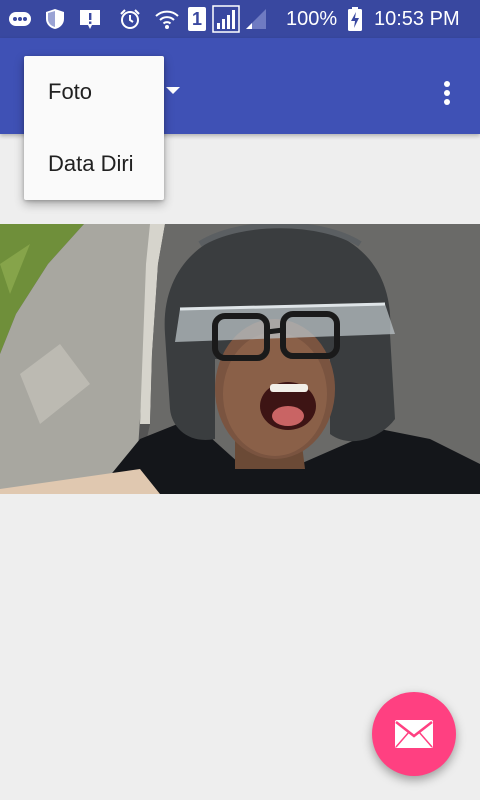 This screenshot has height=800, width=480. Describe the element at coordinates (20, 19) in the screenshot. I see `more-icon` at that location.